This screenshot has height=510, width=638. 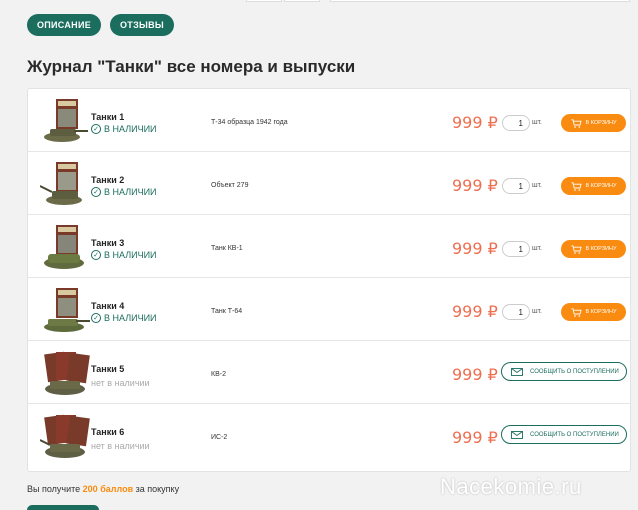 I want to click on product-description: Т-34 образца 1942 года, so click(x=249, y=122).